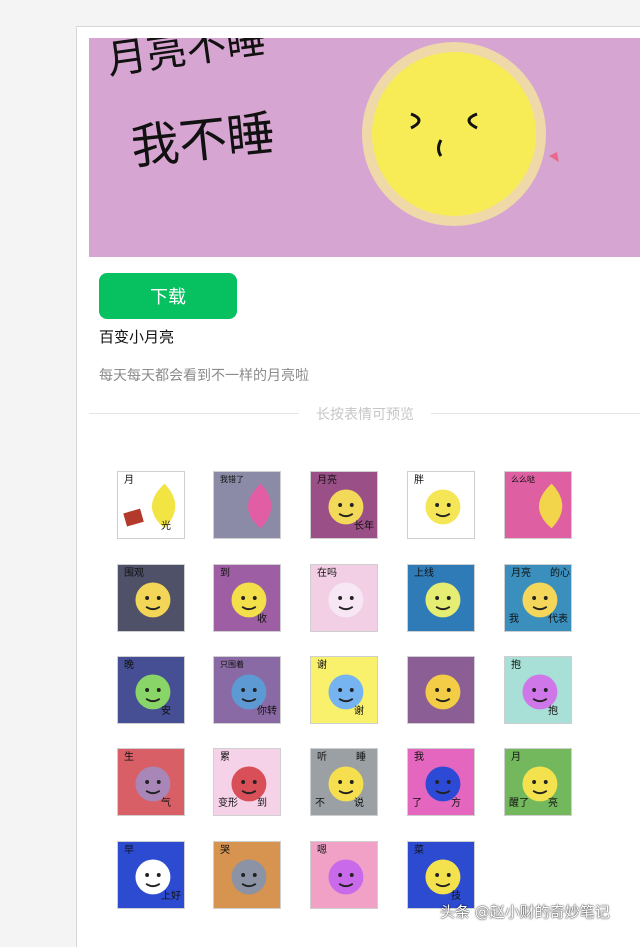  What do you see at coordinates (247, 690) in the screenshot?
I see `sticker-12: 只围着你转` at bounding box center [247, 690].